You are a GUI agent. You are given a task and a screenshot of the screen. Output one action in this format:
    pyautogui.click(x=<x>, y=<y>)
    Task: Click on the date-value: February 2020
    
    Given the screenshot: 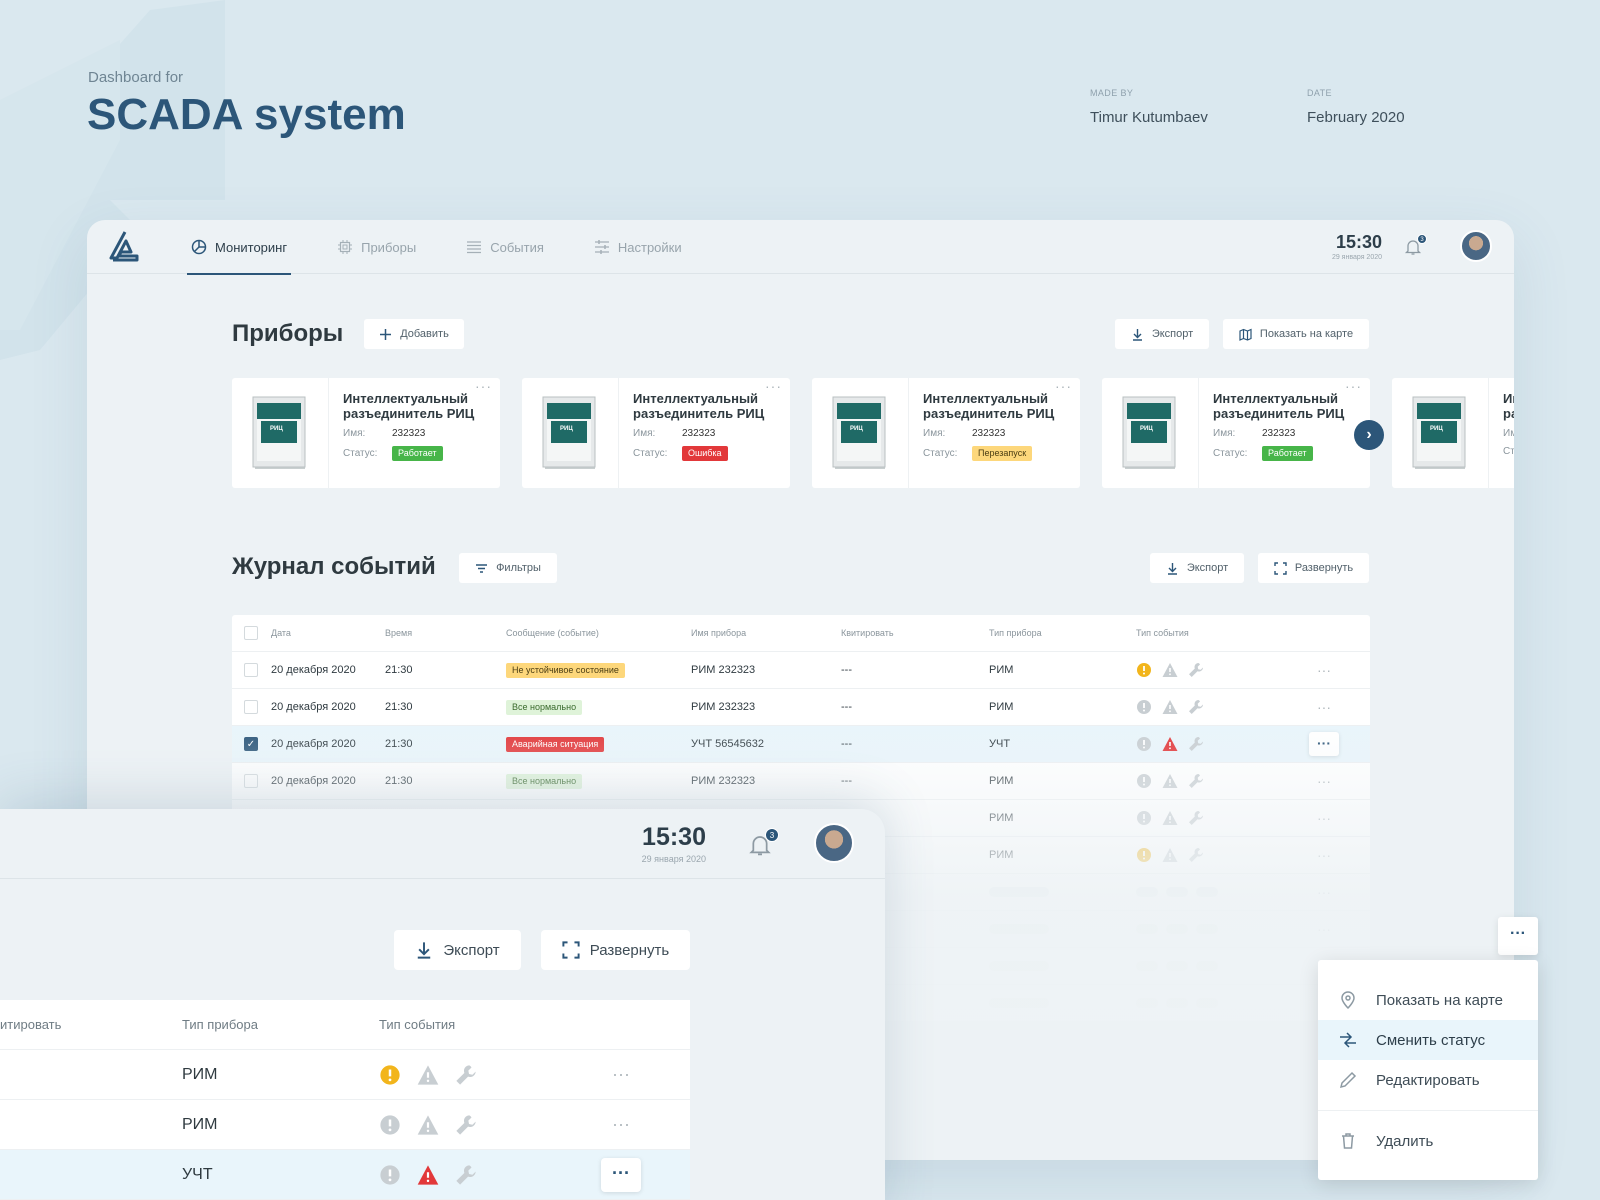 What is the action you would take?
    pyautogui.click(x=1356, y=117)
    